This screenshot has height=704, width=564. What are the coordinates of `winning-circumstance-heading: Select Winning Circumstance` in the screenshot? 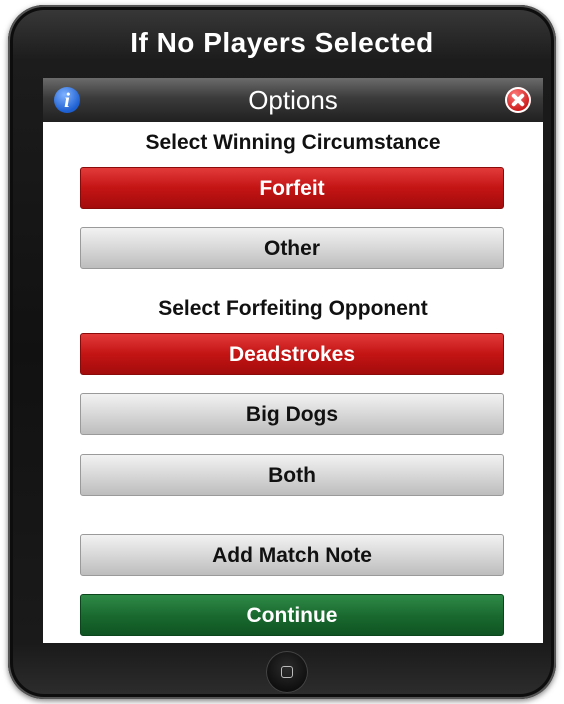 It's located at (293, 142).